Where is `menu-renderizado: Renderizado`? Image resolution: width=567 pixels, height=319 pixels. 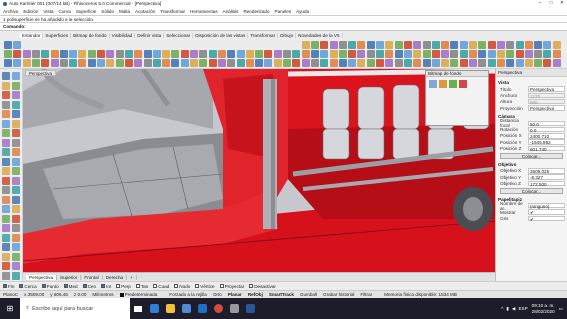 menu-renderizado: Renderizado is located at coordinates (256, 11).